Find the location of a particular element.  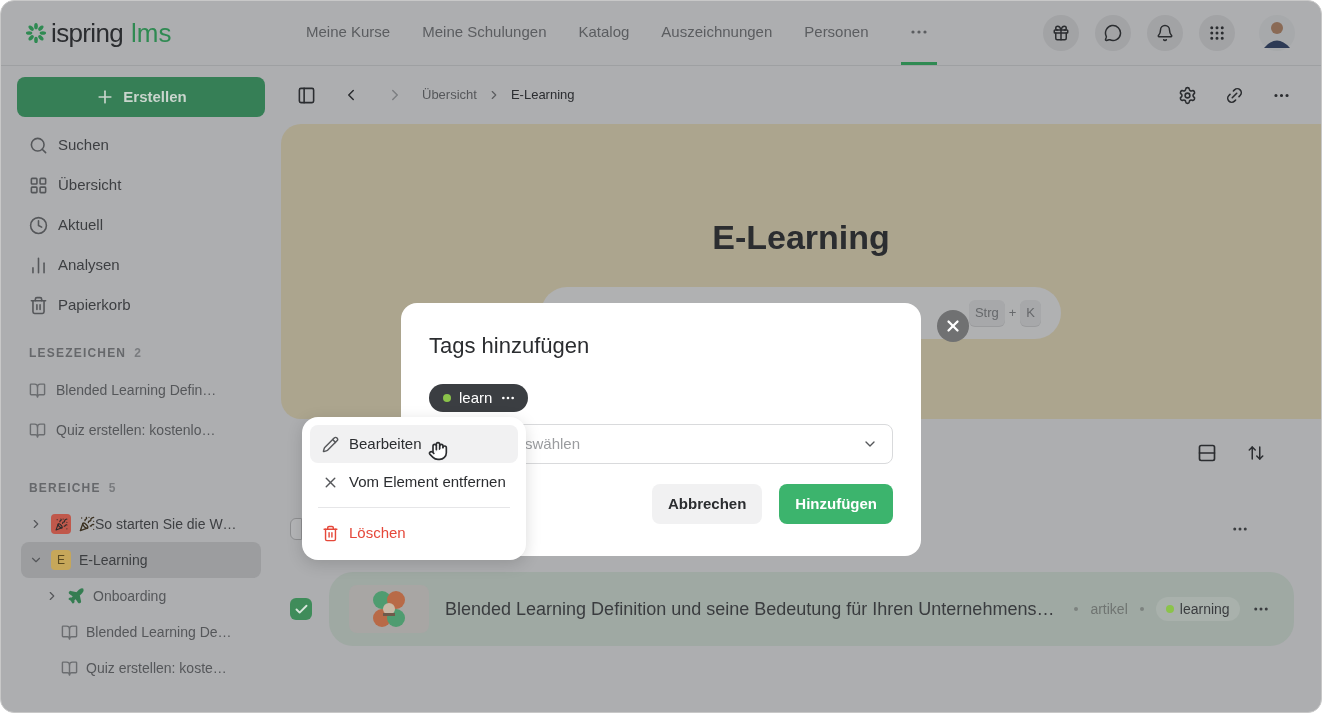

tree-item-label: Onboarding is located at coordinates (130, 596).